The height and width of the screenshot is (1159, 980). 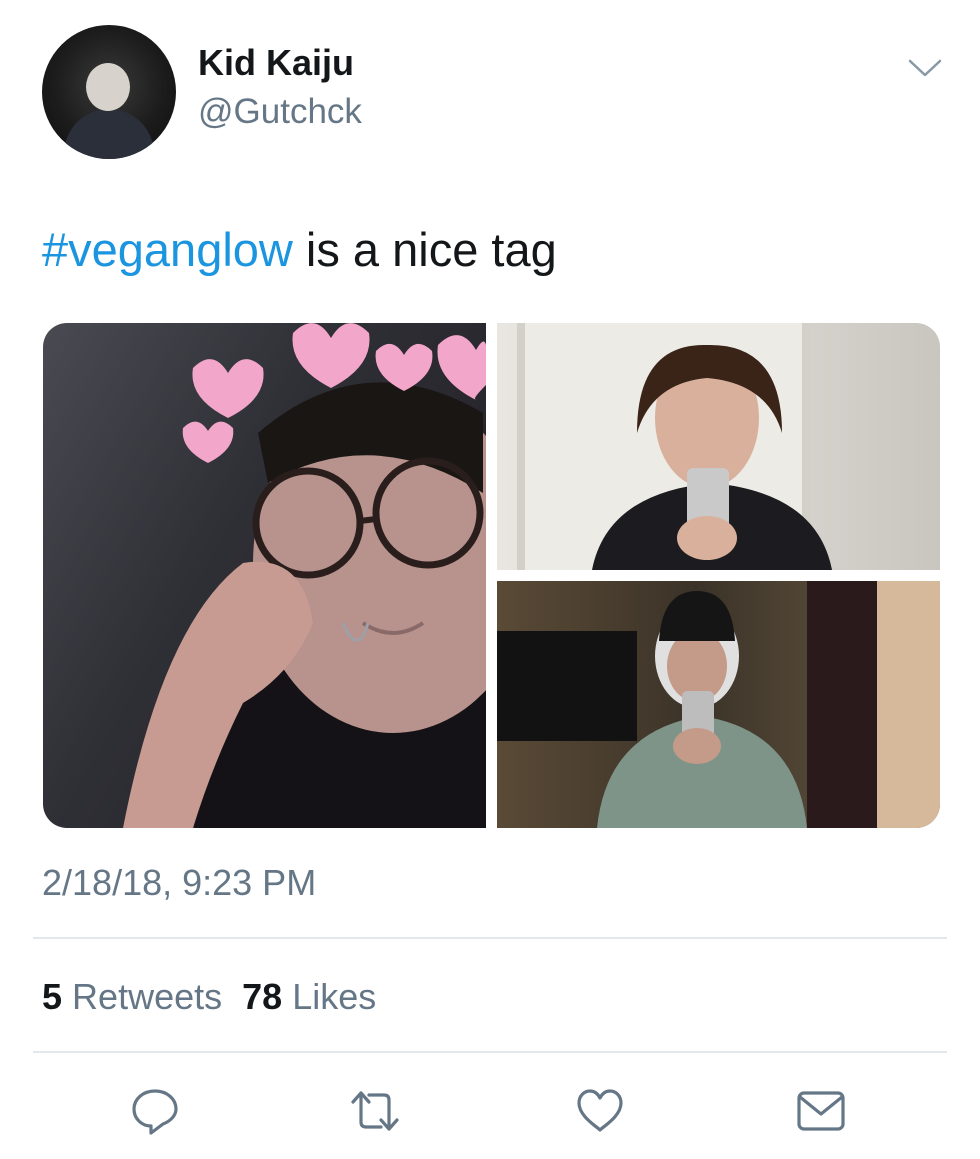 I want to click on tweet-body-text: is a nice tag, so click(x=424, y=249).